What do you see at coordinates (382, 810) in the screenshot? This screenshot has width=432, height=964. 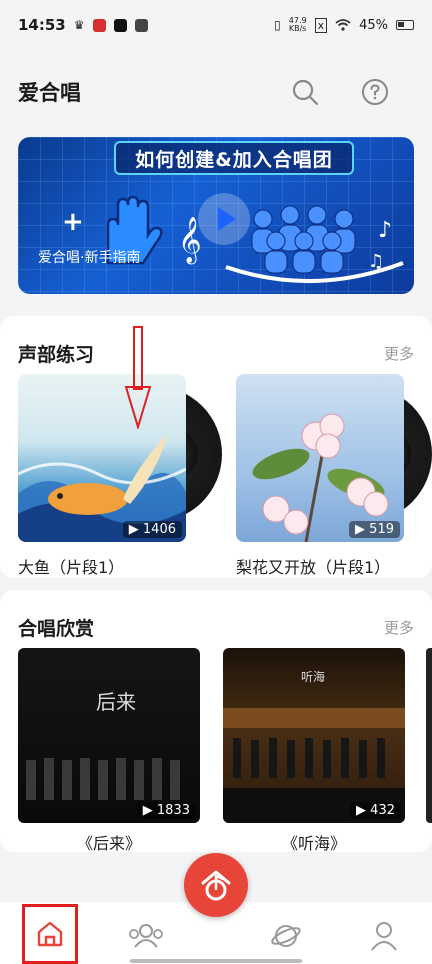 I see `play-count: 432` at bounding box center [382, 810].